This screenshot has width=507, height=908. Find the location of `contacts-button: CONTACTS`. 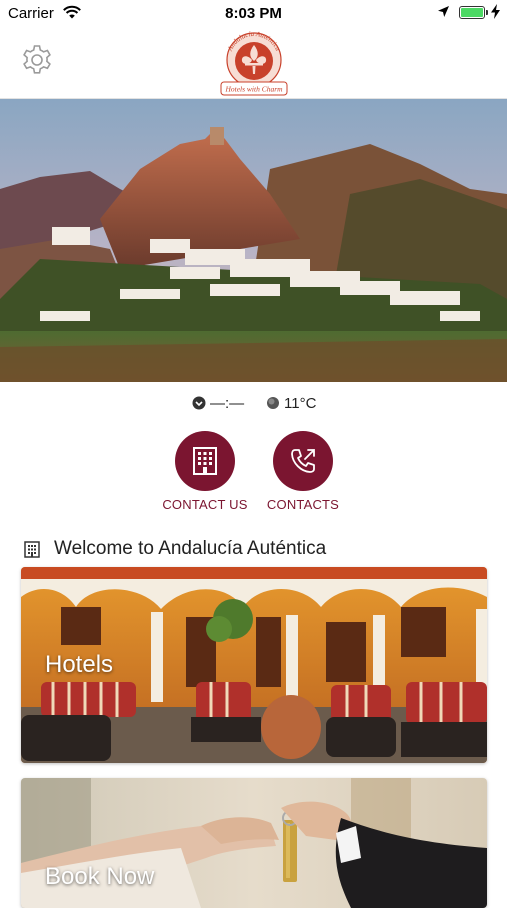

contacts-button: CONTACTS is located at coordinates (303, 471).